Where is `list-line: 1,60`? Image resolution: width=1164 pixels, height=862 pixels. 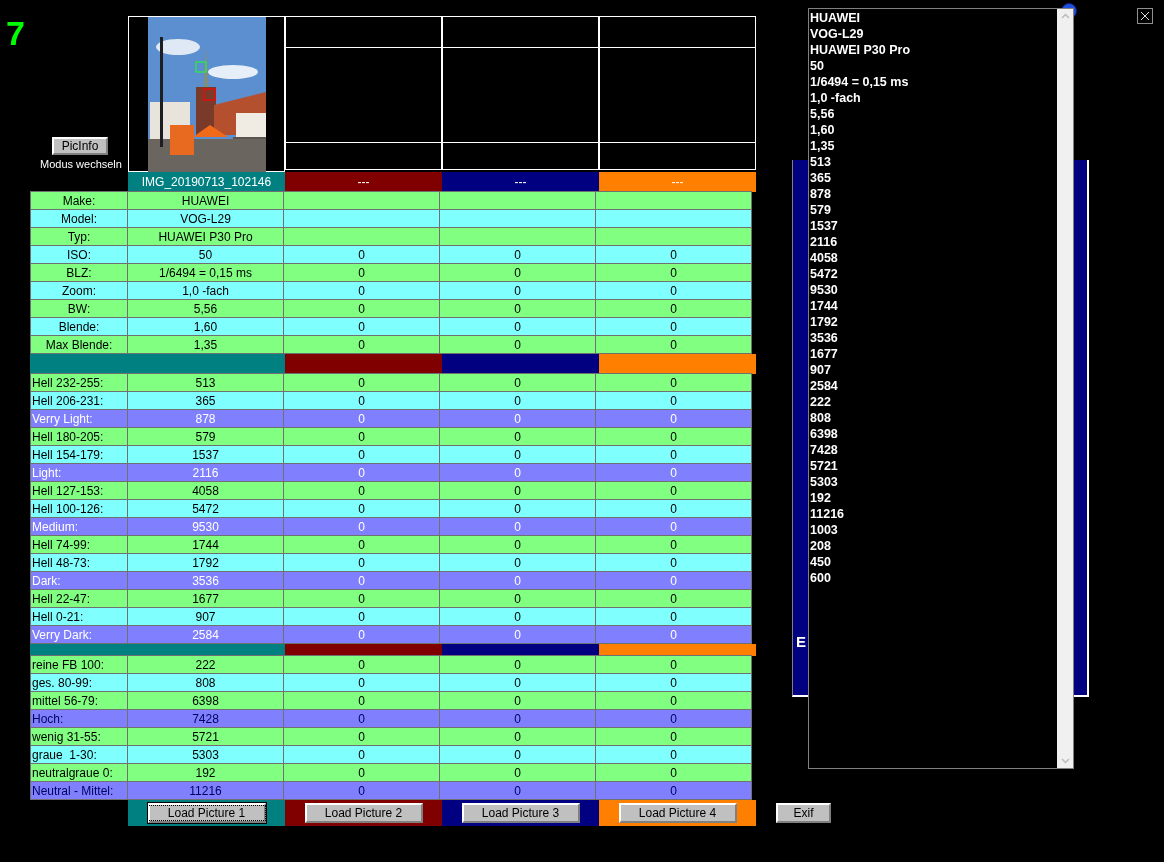
list-line: 1,60 is located at coordinates (822, 130).